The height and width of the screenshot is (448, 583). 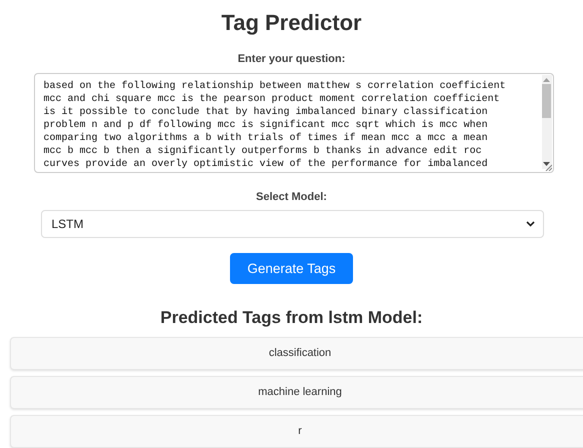 What do you see at coordinates (292, 224) in the screenshot?
I see `model-select: LSTM` at bounding box center [292, 224].